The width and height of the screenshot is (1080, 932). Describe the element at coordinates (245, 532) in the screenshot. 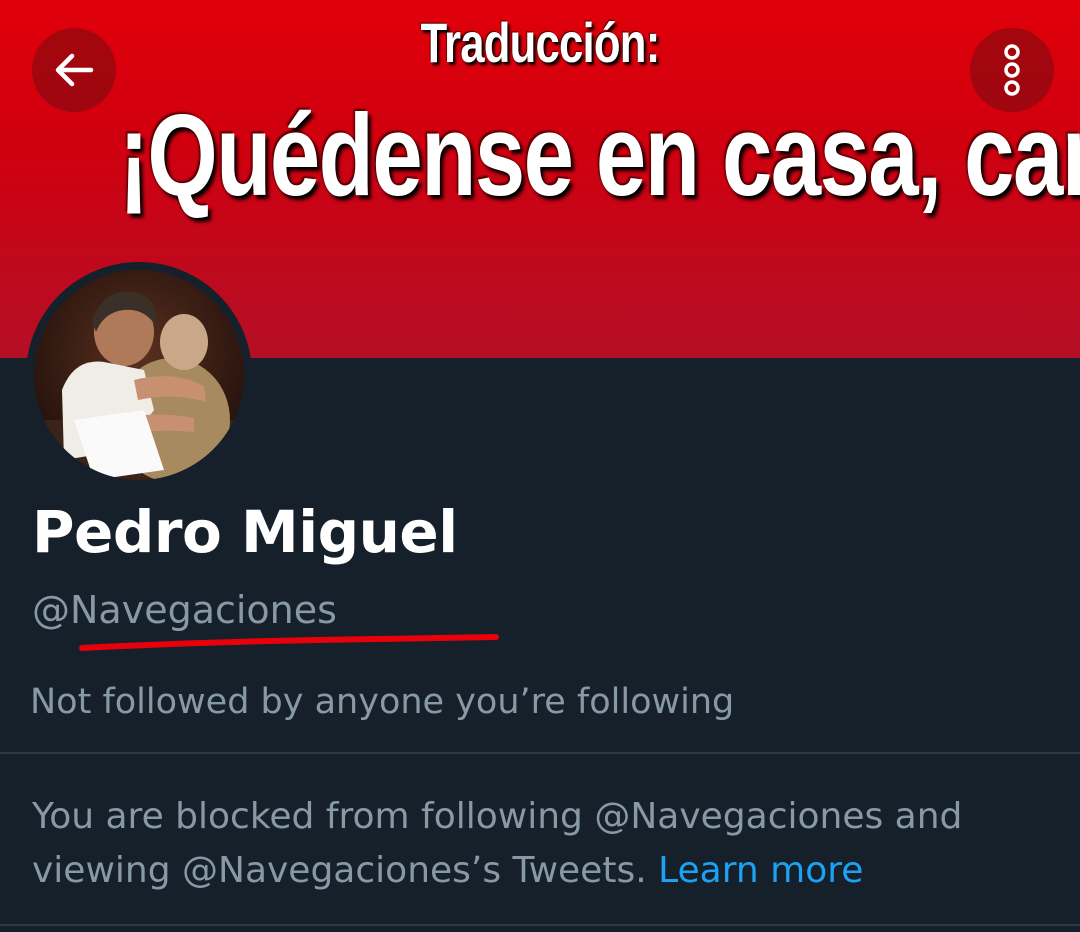

I see `profile-name: Pedro Miguel` at that location.